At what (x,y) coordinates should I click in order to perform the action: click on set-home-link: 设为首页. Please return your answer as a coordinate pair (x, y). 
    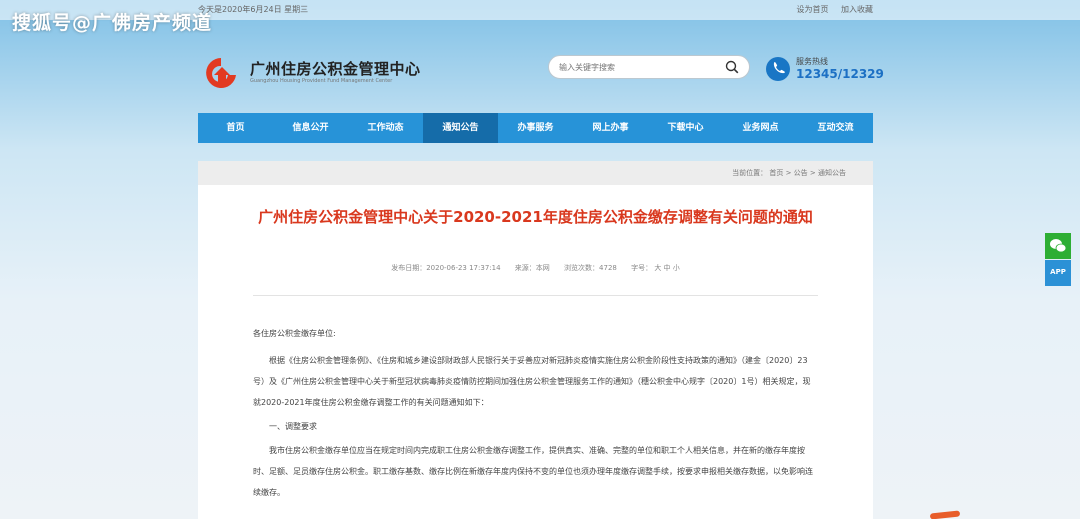
    Looking at the image, I should click on (812, 9).